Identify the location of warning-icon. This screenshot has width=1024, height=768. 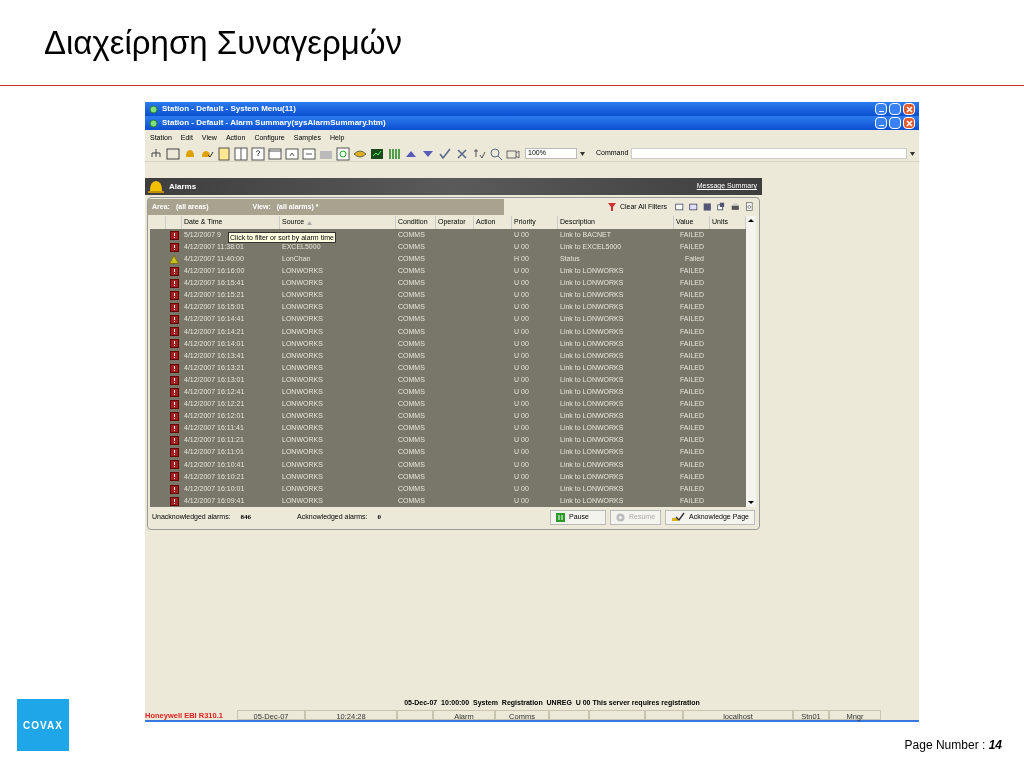
(174, 259).